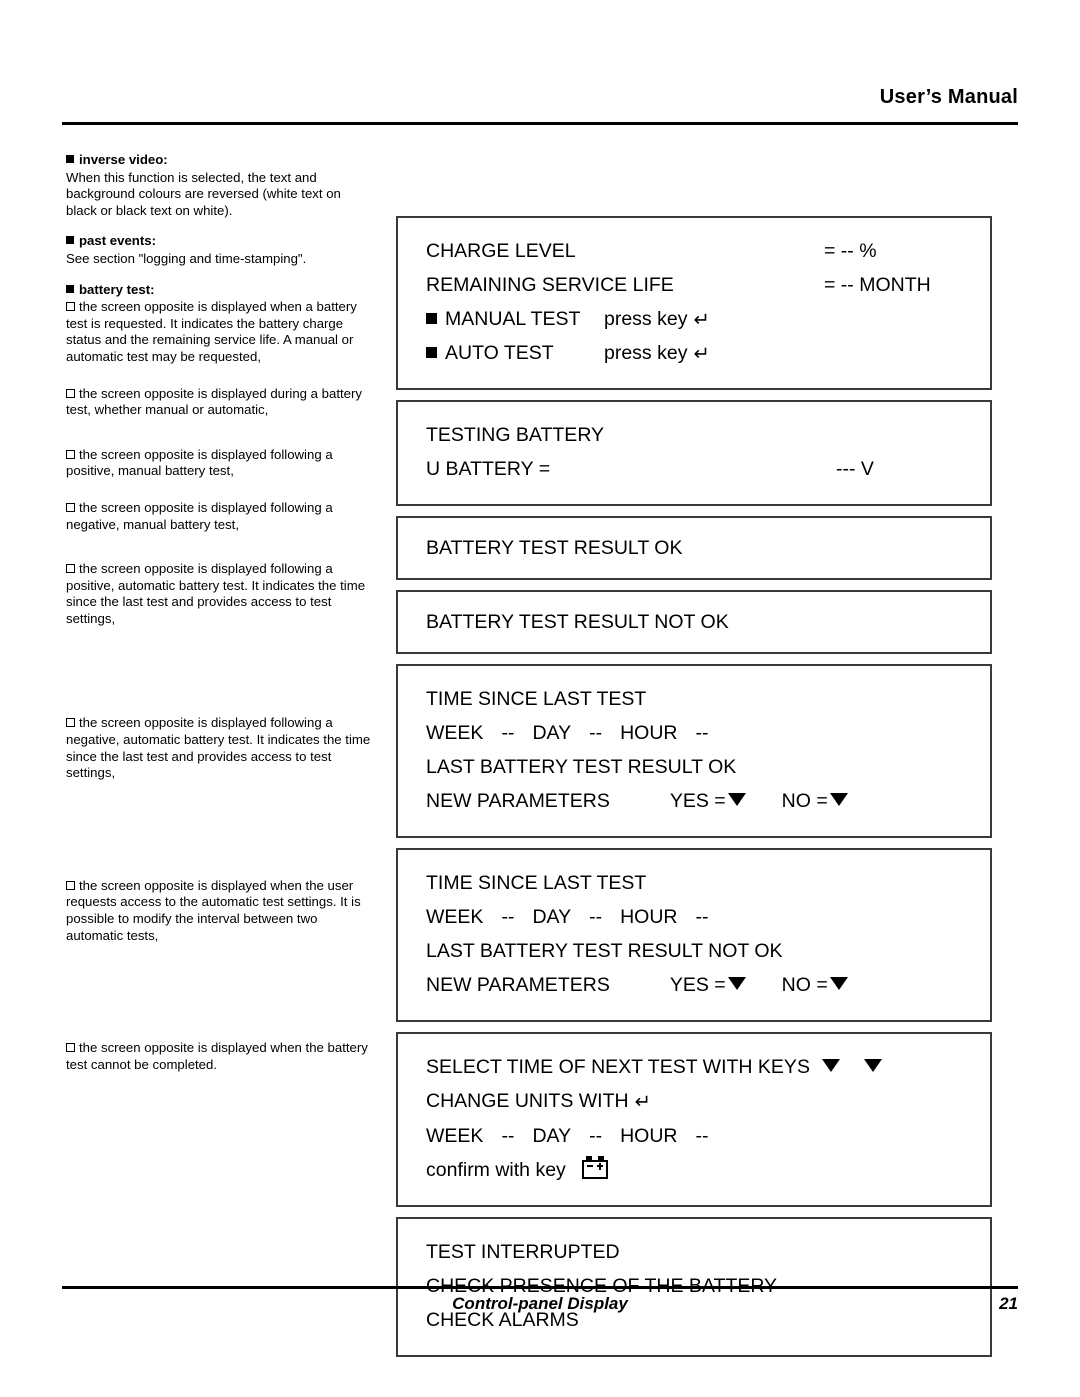 The height and width of the screenshot is (1397, 1080). What do you see at coordinates (220, 160) in the screenshot?
I see `section-heading-inverse-video: inverse video:` at bounding box center [220, 160].